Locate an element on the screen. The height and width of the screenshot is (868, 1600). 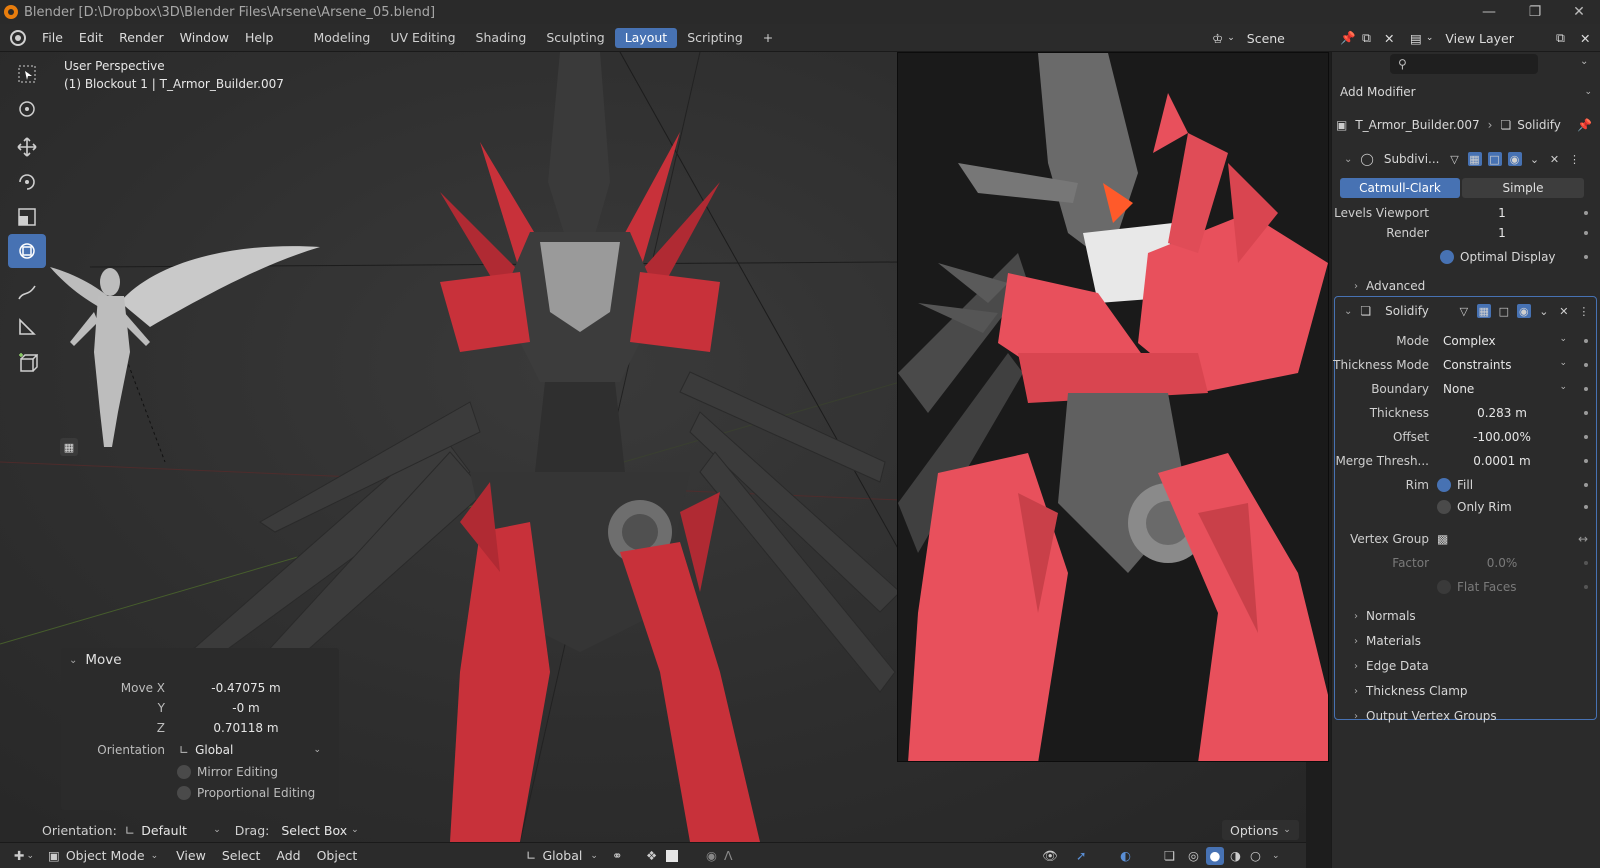
optimal-display-checkbox is located at coordinates (1447, 257).